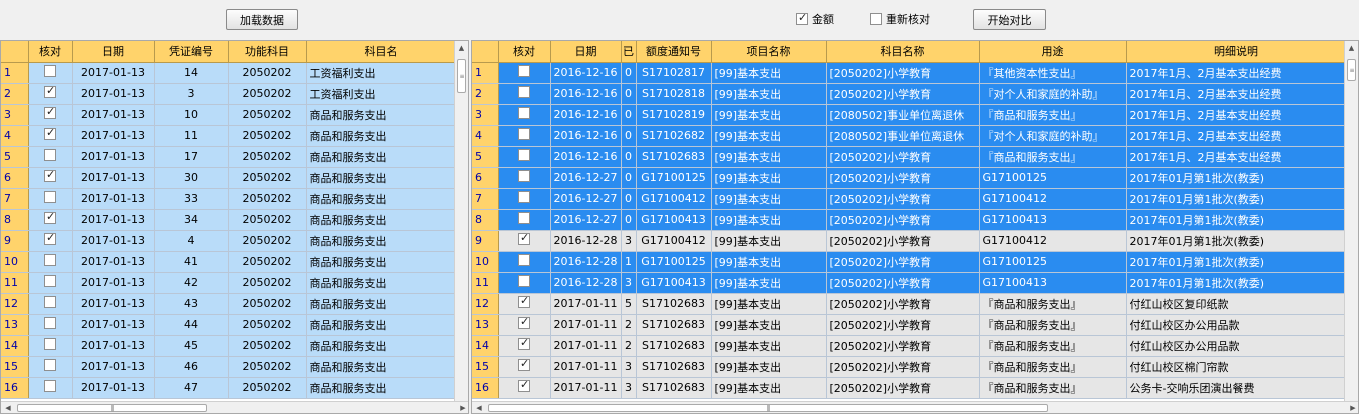 The height and width of the screenshot is (414, 1359). I want to click on left-col-header: 日期, so click(113, 52).